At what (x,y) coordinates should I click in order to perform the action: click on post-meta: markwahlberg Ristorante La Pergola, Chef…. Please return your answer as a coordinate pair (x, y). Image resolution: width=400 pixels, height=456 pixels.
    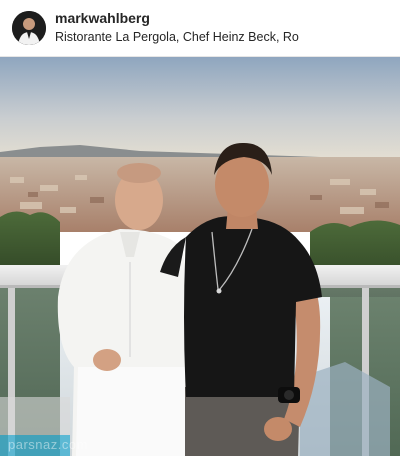
    Looking at the image, I should click on (205, 28).